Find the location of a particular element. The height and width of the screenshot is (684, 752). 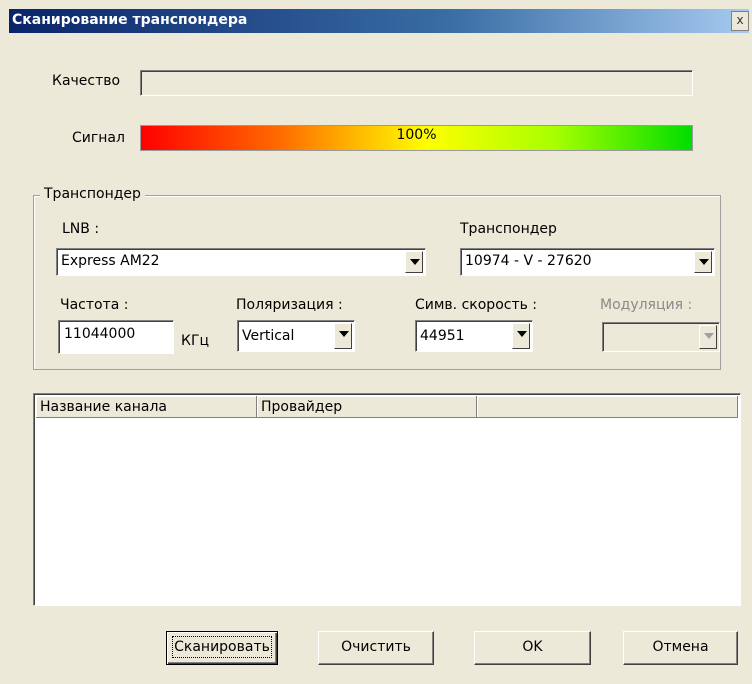

transponder-value: 10974 - V - 27620 is located at coordinates (528, 261).